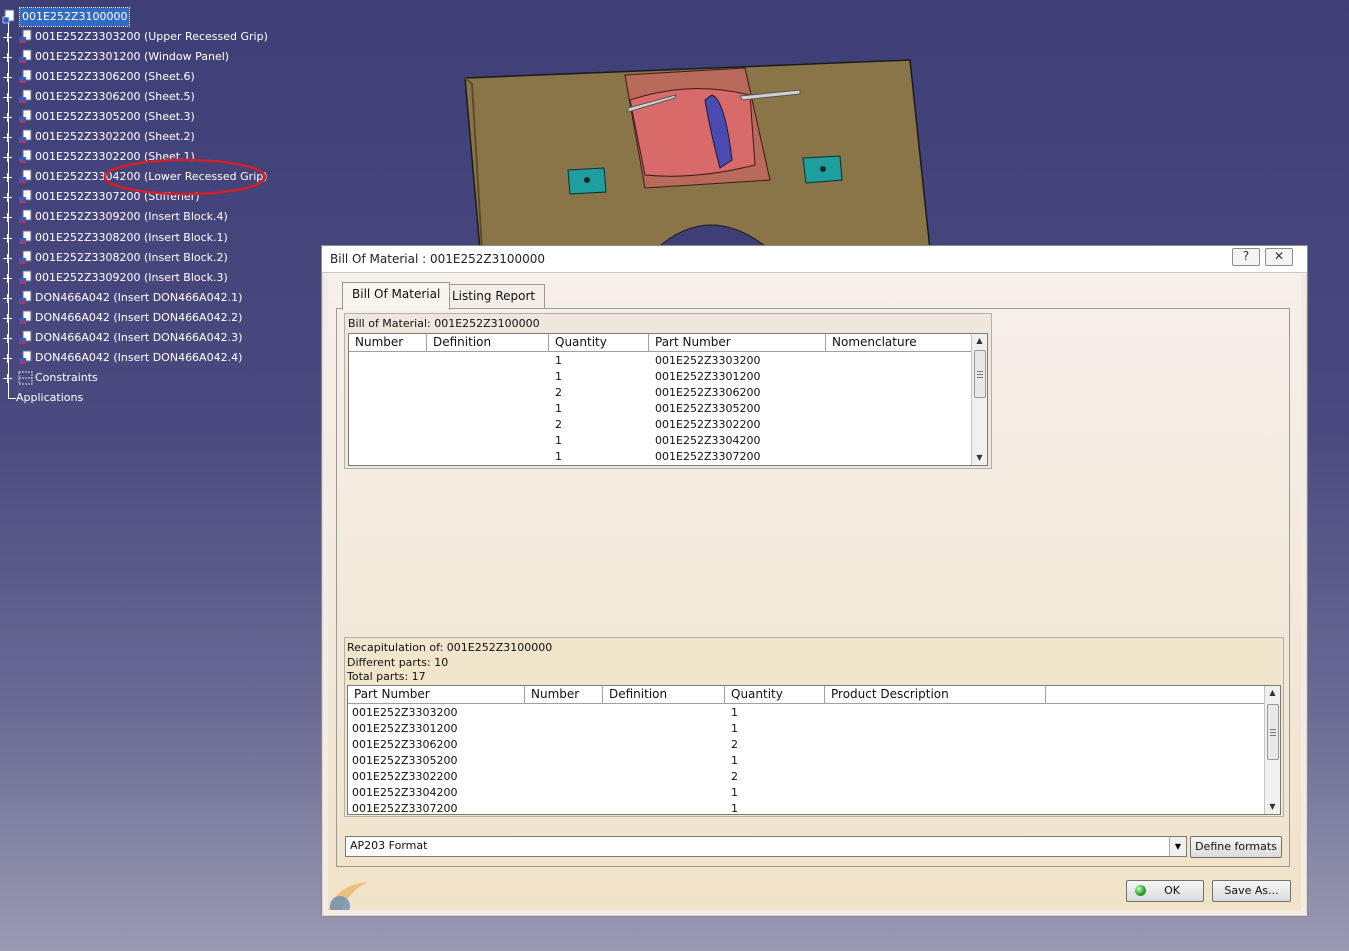 This screenshot has width=1349, height=951. Describe the element at coordinates (664, 694) in the screenshot. I see `recap-col-definition: Definition` at that location.